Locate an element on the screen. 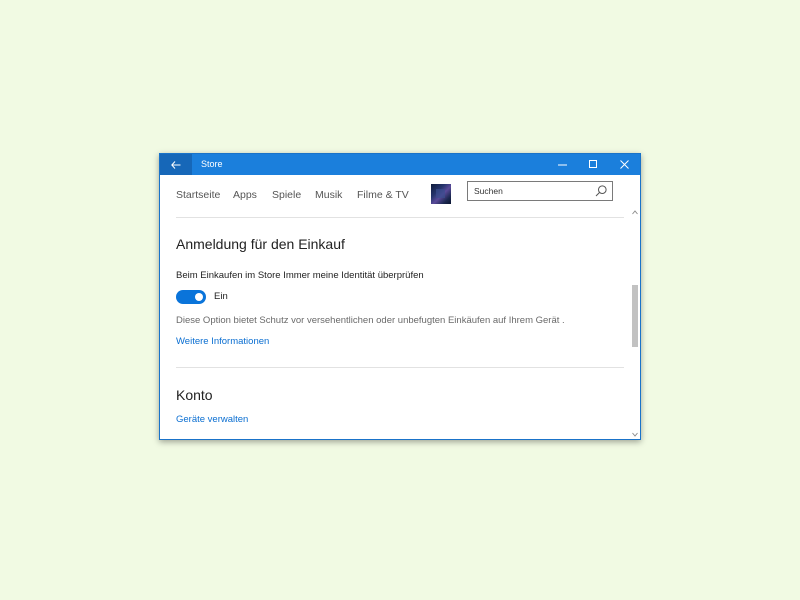  toggle-state-label: Ein is located at coordinates (221, 296).